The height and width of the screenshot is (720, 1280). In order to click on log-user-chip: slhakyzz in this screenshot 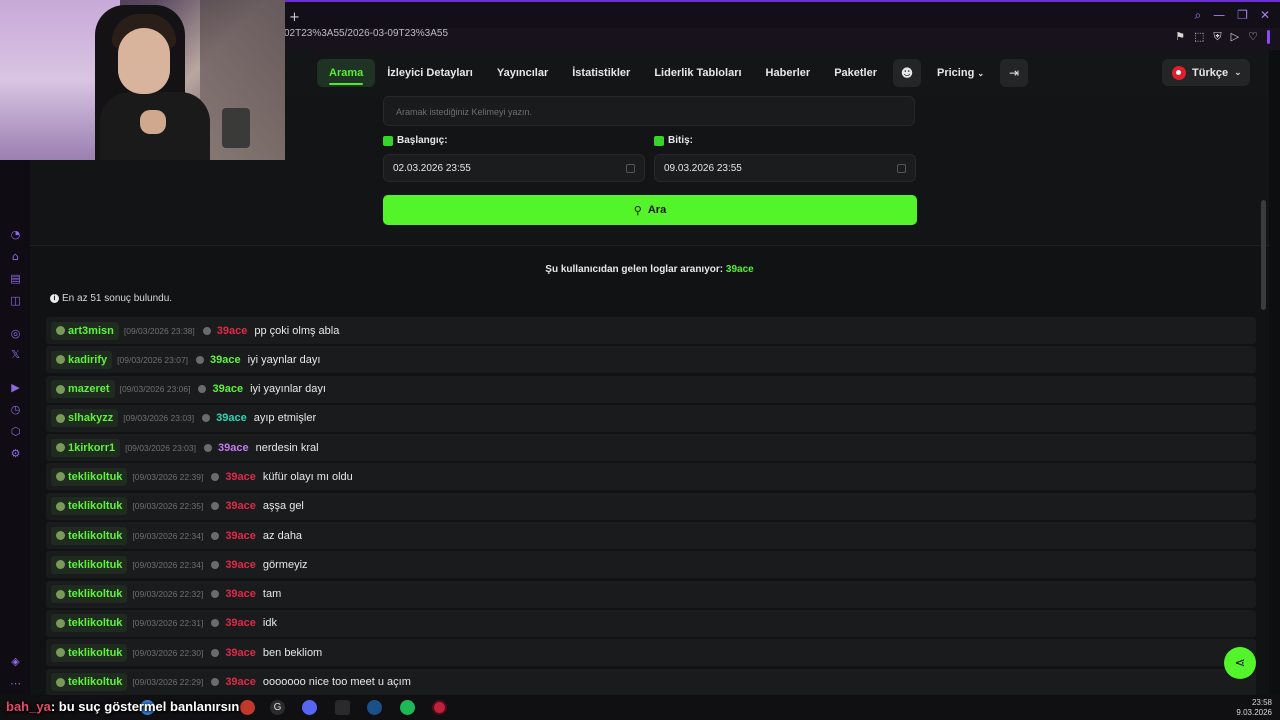, I will do `click(85, 418)`.